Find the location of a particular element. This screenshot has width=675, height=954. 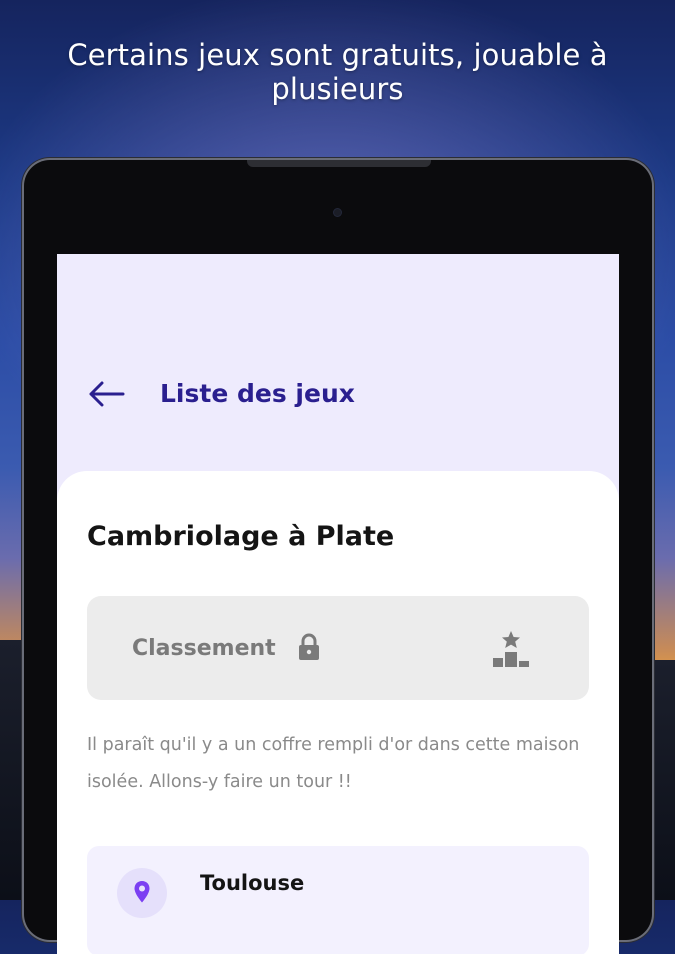

page-title: Liste des jeux is located at coordinates (257, 393).